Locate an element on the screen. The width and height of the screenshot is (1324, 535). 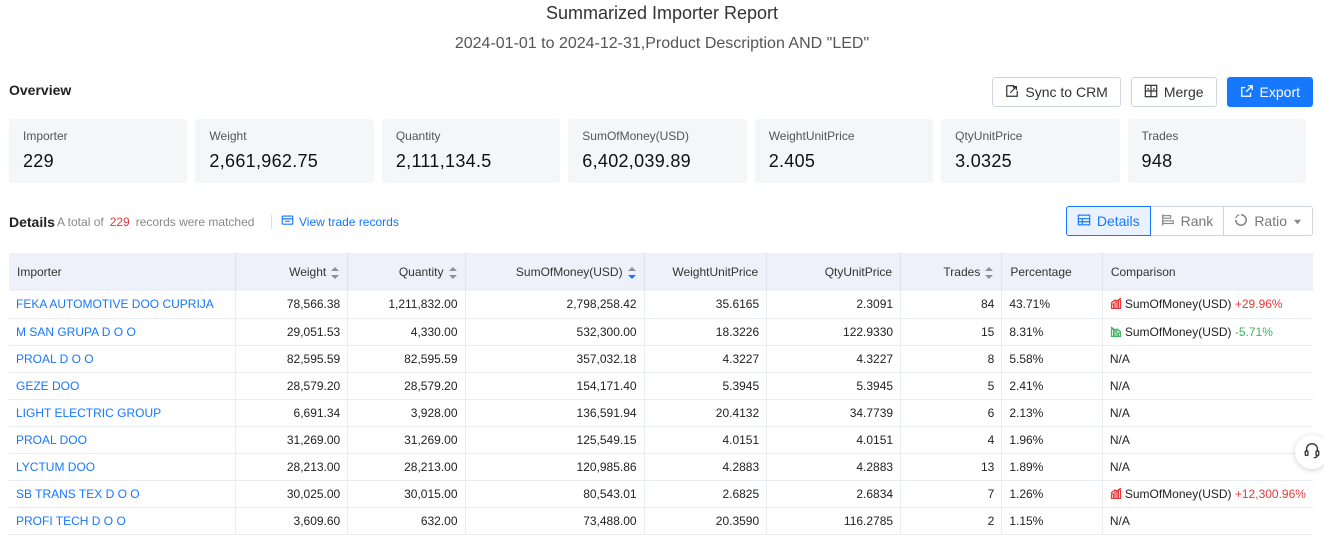
cell-weight-unit-price: 20.3590 is located at coordinates (706, 520).